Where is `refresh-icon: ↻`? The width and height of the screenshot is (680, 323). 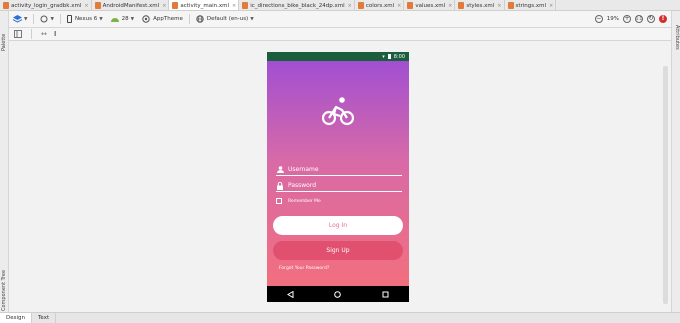
refresh-icon: ↻ is located at coordinates (651, 19).